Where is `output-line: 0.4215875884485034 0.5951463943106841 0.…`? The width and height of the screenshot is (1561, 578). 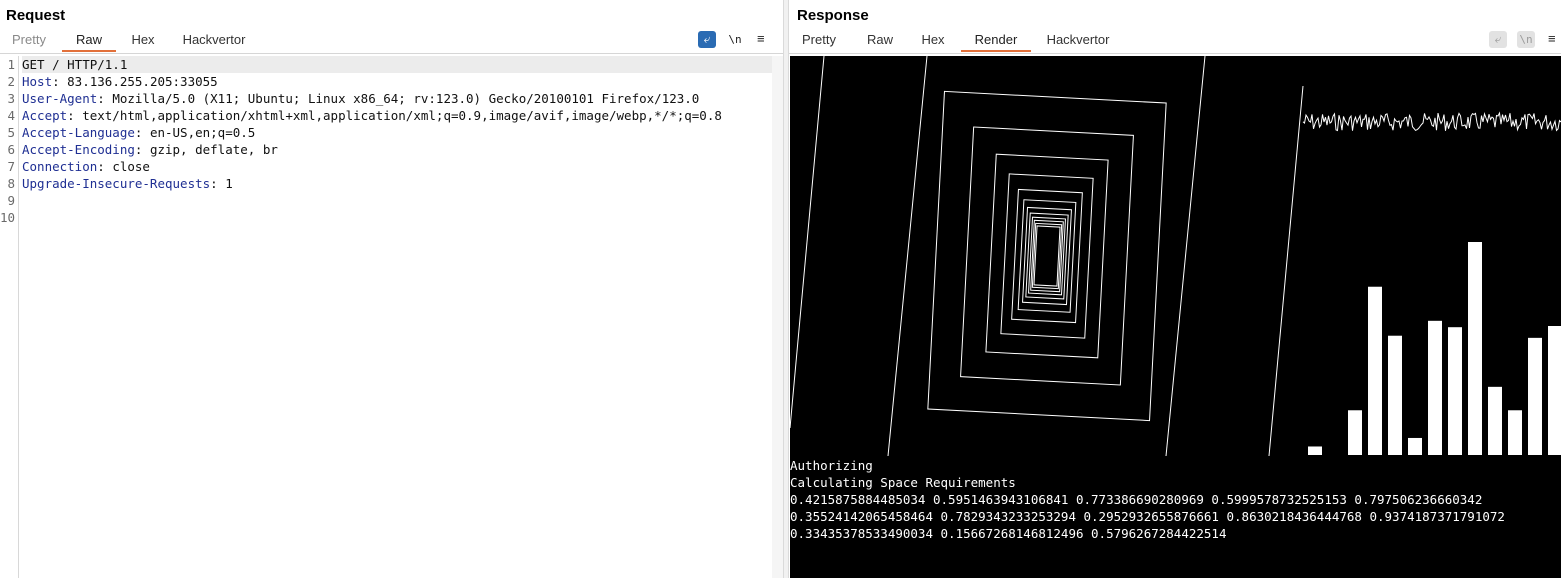 output-line: 0.4215875884485034 0.5951463943106841 0.… is located at coordinates (1136, 499).